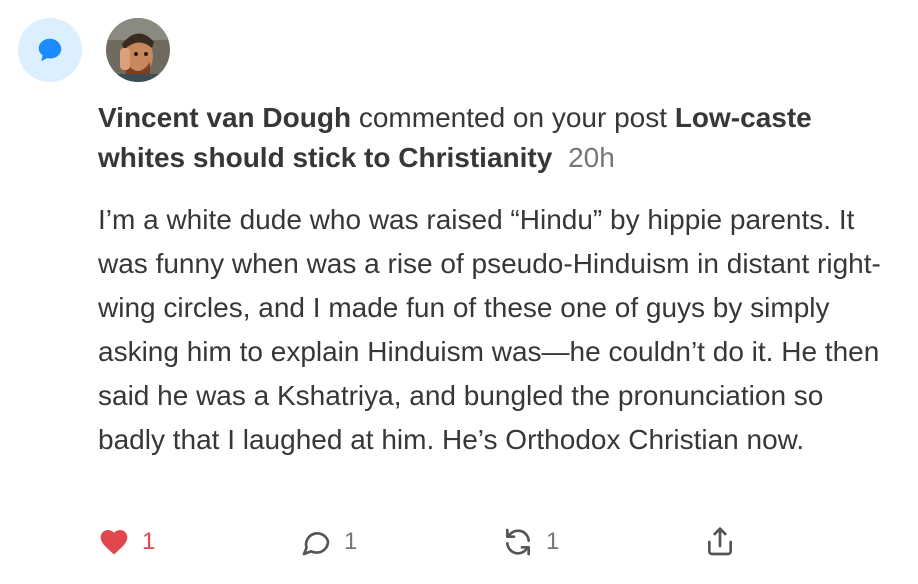 The image size is (918, 584). I want to click on action-bar: 1 1 1, so click(458, 542).